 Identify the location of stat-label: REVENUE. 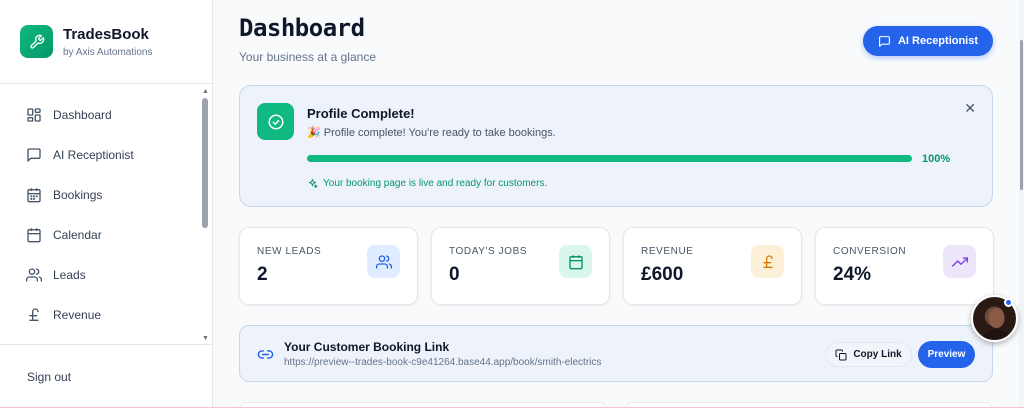
(667, 251).